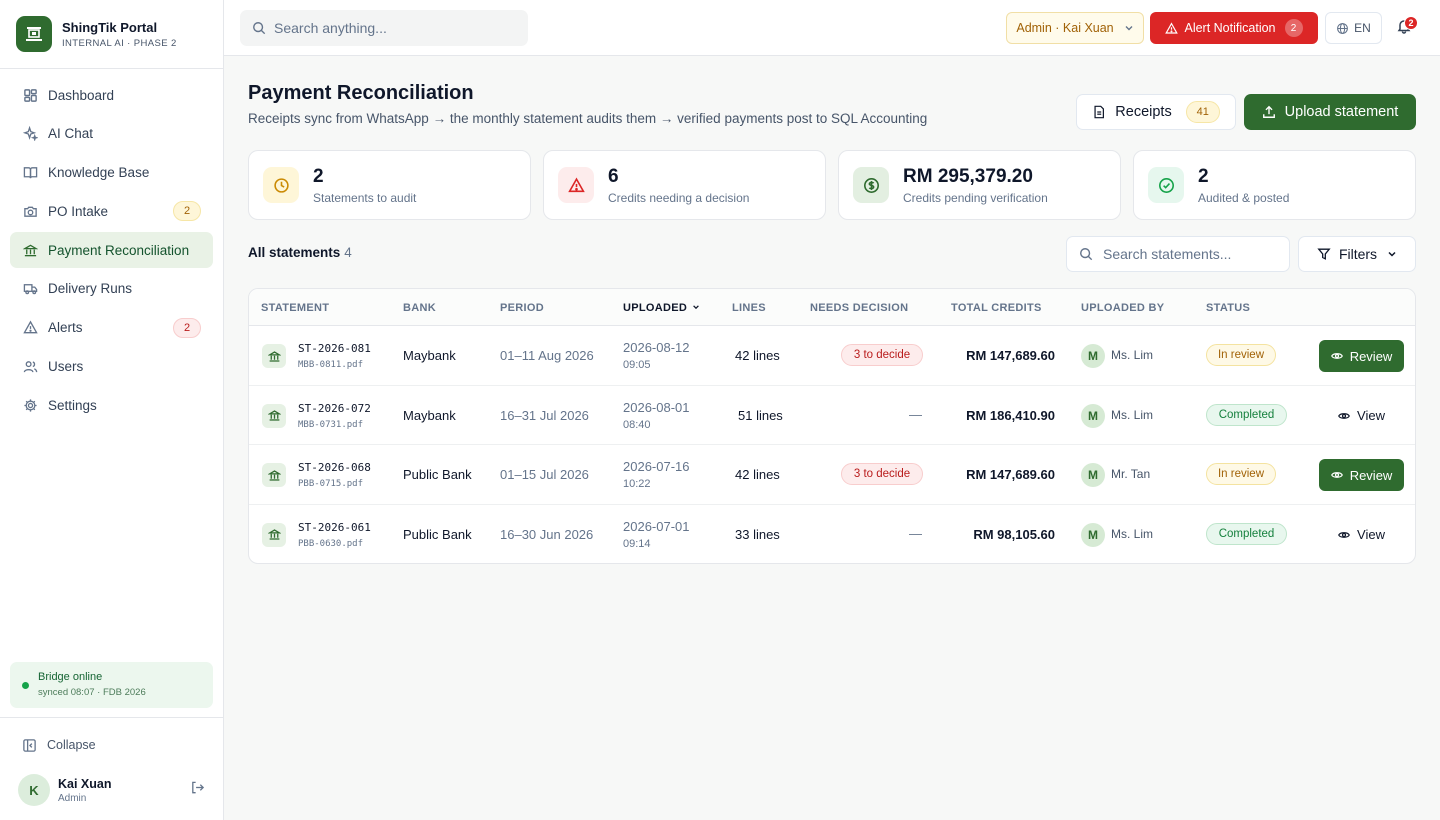 Image resolution: width=1440 pixels, height=820 pixels. I want to click on alert-notification-button: Alert Notification 2, so click(1234, 28).